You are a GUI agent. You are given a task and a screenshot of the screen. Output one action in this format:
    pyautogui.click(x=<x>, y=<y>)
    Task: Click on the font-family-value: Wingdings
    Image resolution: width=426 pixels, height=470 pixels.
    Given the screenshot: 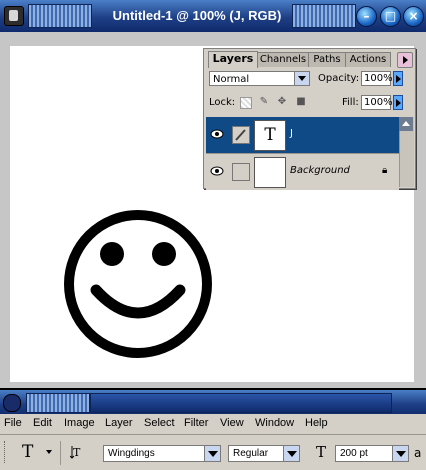 What is the action you would take?
    pyautogui.click(x=131, y=453)
    